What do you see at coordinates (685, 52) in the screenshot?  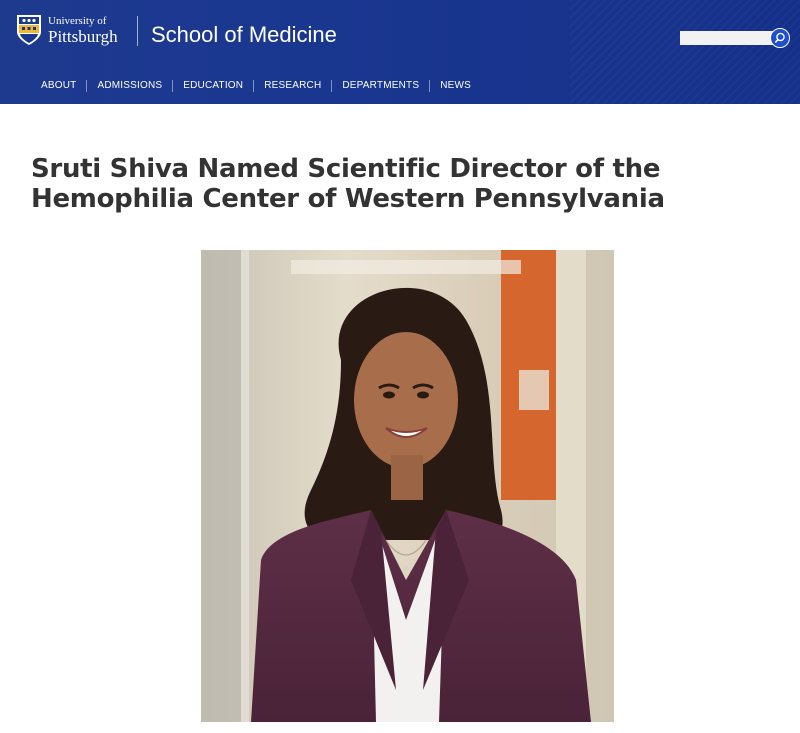 I see `header-texture` at bounding box center [685, 52].